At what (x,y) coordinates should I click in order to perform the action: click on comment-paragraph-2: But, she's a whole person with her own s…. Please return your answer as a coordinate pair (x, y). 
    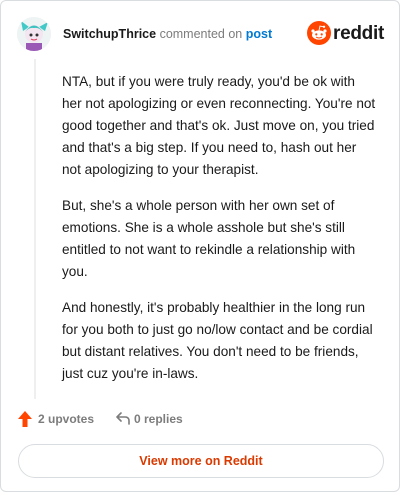
    Looking at the image, I should click on (209, 238).